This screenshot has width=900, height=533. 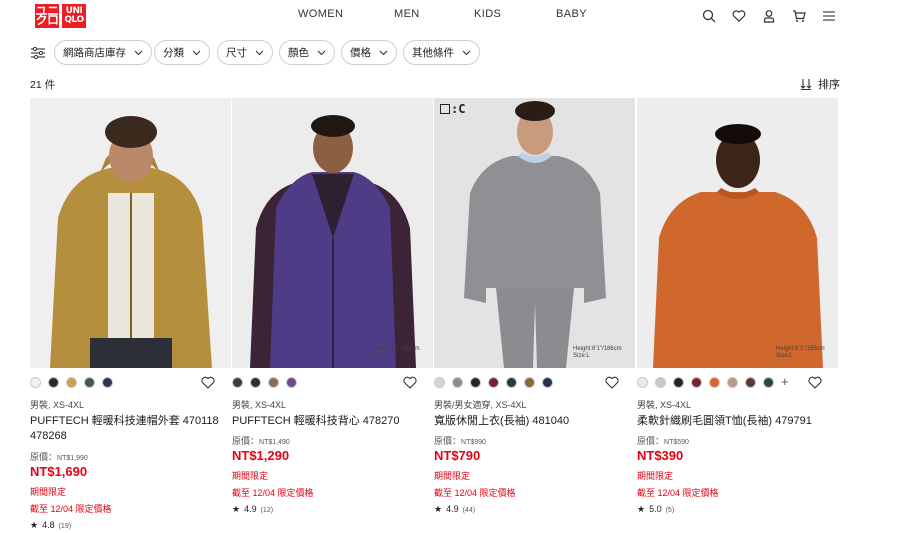 What do you see at coordinates (800, 352) in the screenshot?
I see `model-size-note: Height:6'1"/185cm Size:L` at bounding box center [800, 352].